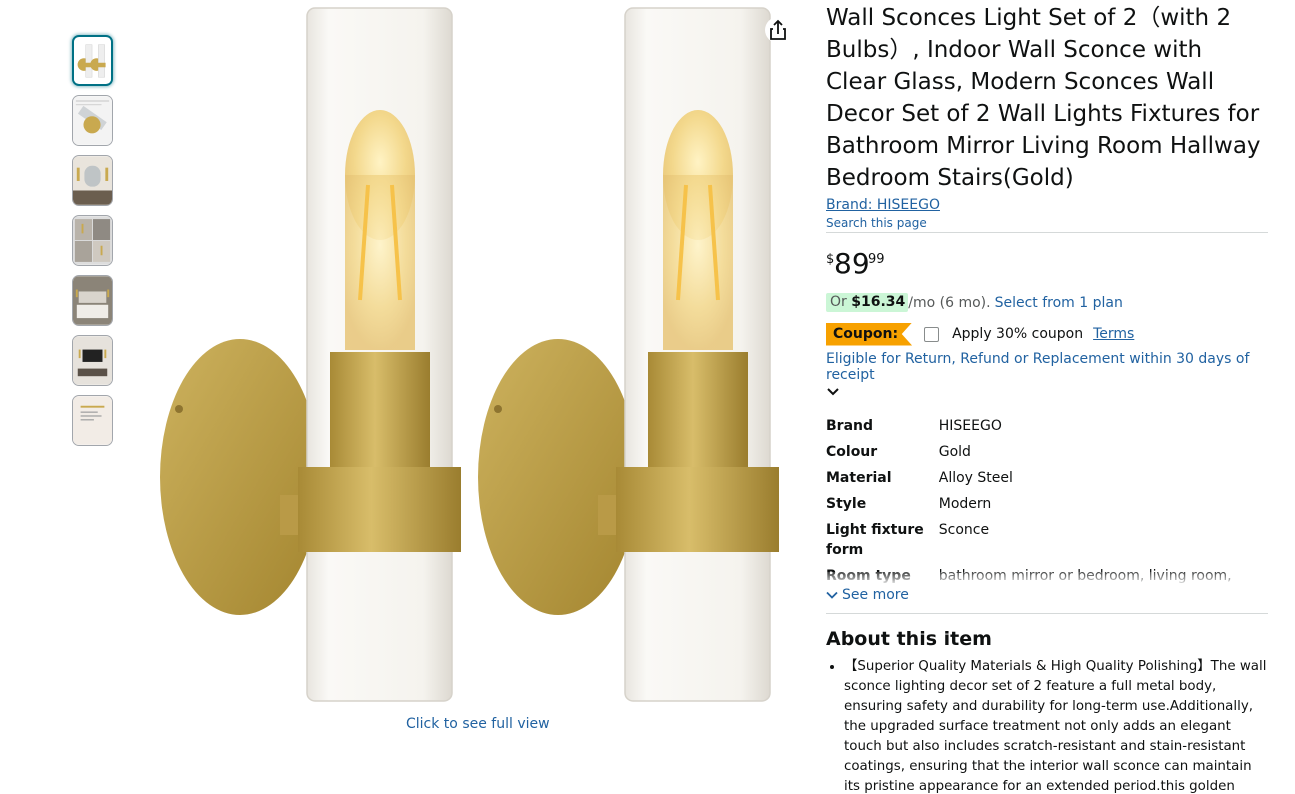  What do you see at coordinates (1113, 334) in the screenshot?
I see `coupon-terms-link: Terms` at bounding box center [1113, 334].